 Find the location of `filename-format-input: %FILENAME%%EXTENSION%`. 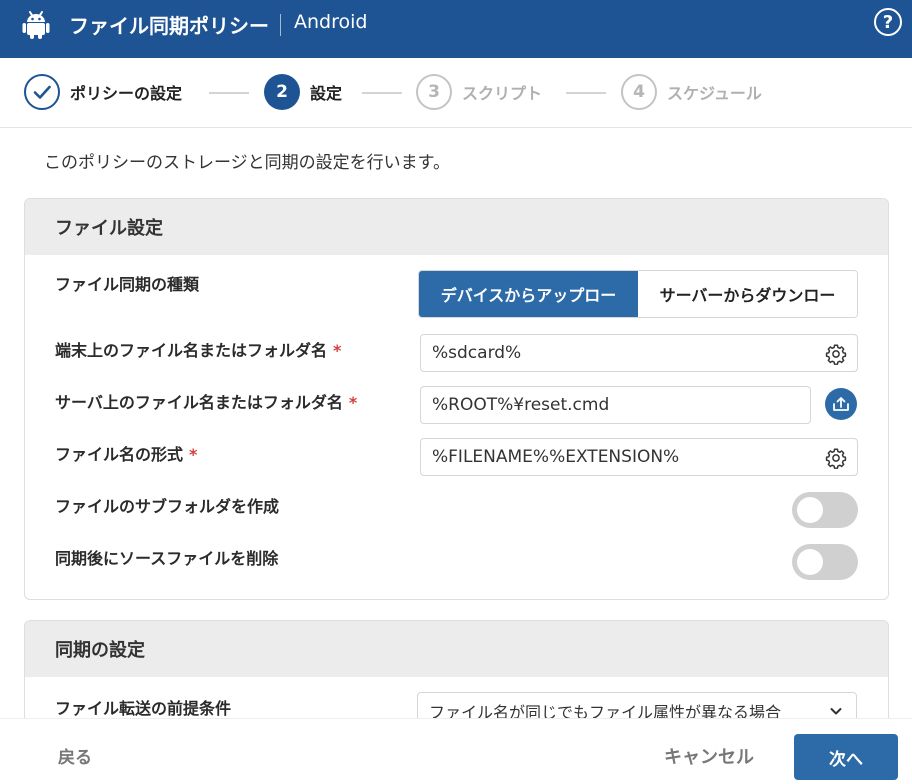

filename-format-input: %FILENAME%%EXTENSION% is located at coordinates (639, 457).